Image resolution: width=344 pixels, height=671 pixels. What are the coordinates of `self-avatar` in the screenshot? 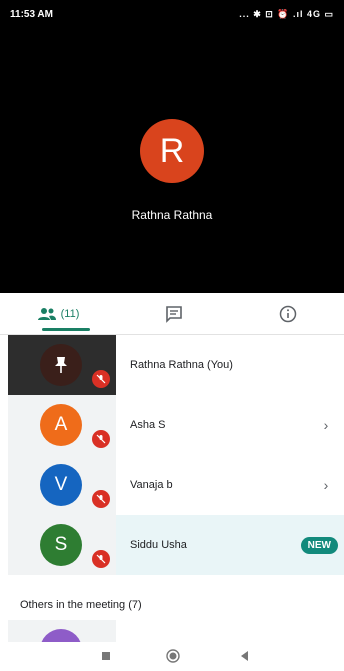 It's located at (61, 365).